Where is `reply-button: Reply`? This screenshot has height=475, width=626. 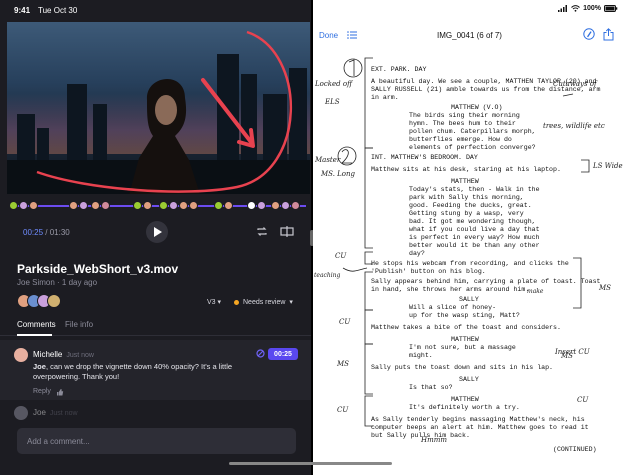 reply-button: Reply is located at coordinates (42, 392).